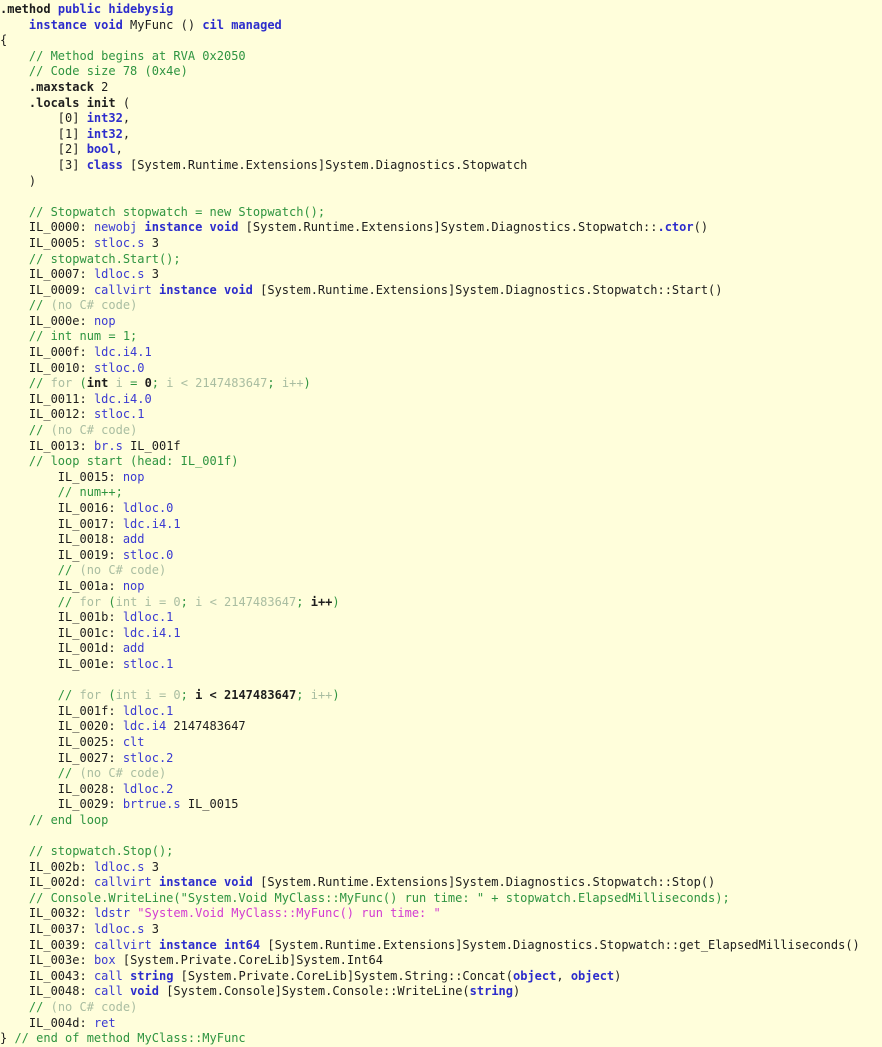 The height and width of the screenshot is (1047, 882). Describe the element at coordinates (441, 415) in the screenshot. I see `code-line: IL_0012: stloc.1` at that location.